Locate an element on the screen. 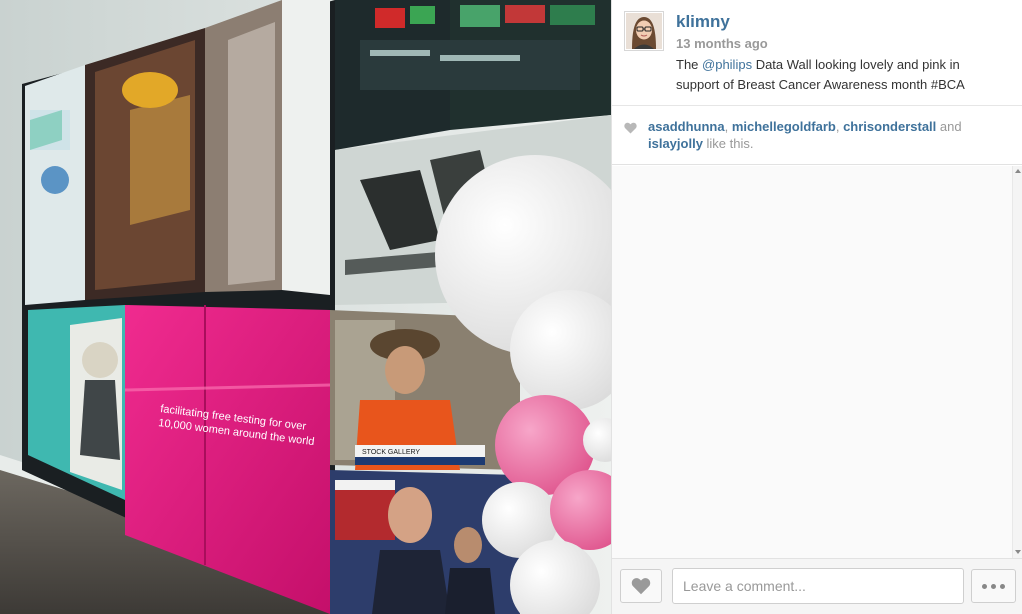  scroll-down-arrow-icon is located at coordinates (1018, 552).